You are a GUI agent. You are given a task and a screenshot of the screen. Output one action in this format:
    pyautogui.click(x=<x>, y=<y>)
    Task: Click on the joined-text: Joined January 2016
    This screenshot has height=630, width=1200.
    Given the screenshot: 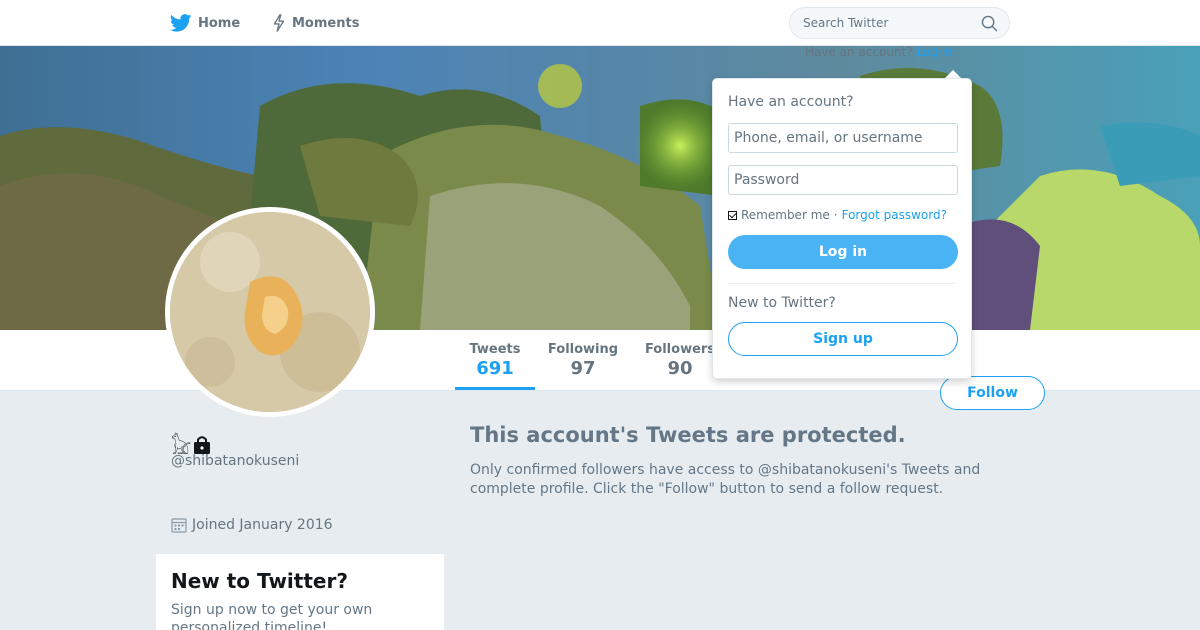 What is the action you would take?
    pyautogui.click(x=262, y=525)
    